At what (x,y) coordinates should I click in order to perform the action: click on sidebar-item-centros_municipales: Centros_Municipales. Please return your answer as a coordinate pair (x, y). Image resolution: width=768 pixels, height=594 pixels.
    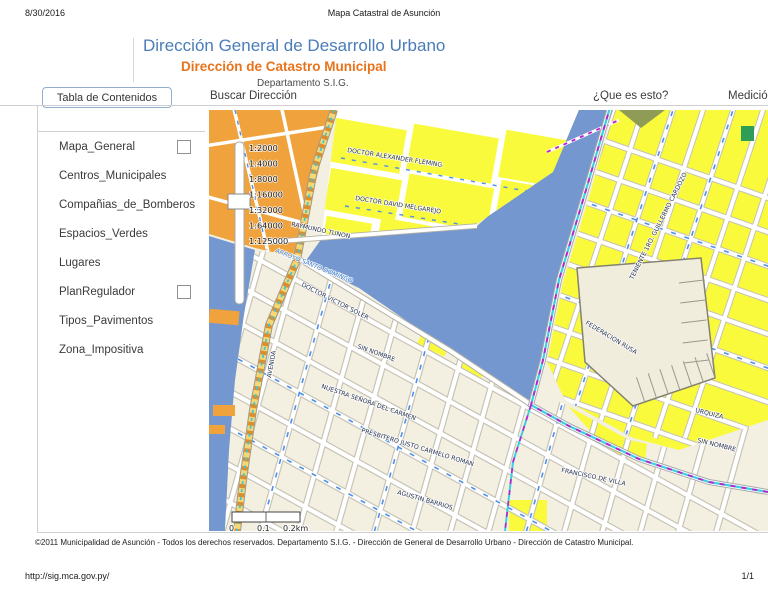
    Looking at the image, I should click on (121, 175).